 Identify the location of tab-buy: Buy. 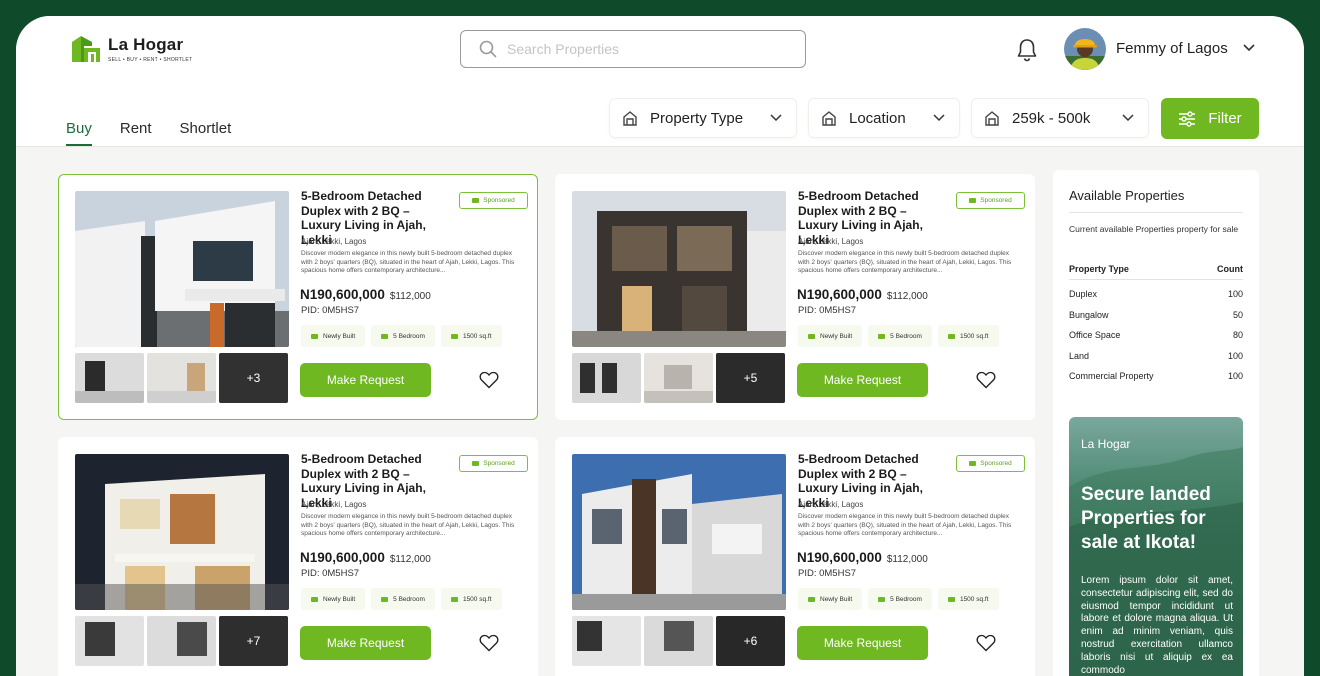
(79, 133).